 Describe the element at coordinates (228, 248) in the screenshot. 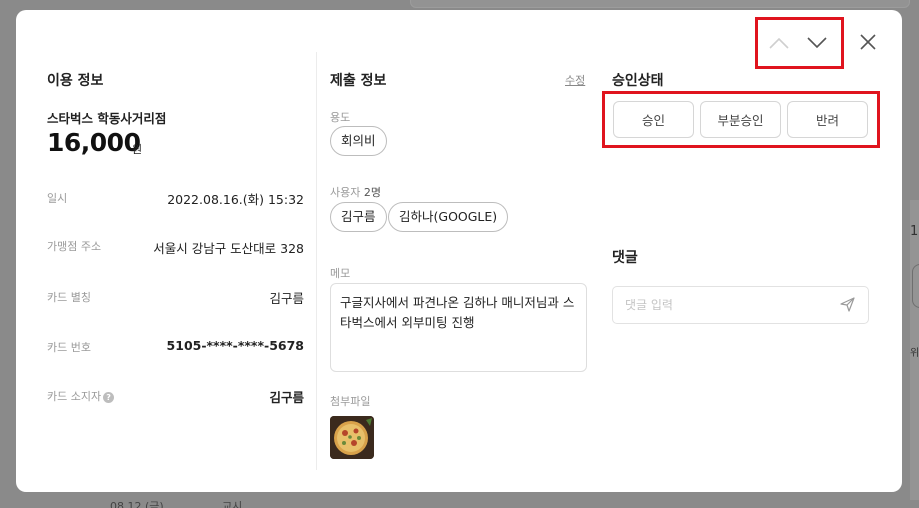

I see `info-value-address: 서울시 강남구 도산대로 328` at that location.